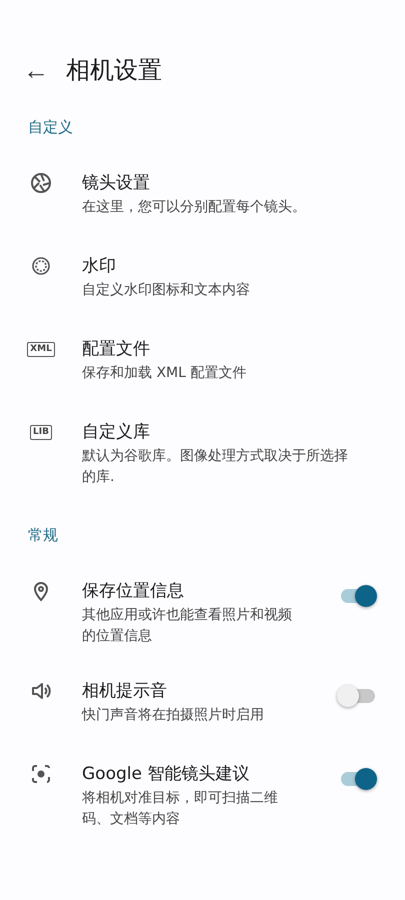 The height and width of the screenshot is (900, 405). I want to click on tag-icon: LIB, so click(41, 432).